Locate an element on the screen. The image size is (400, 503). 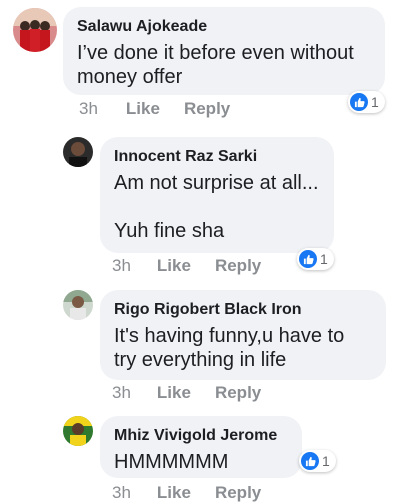
comment-author: Mhiz Vivigold Jerome is located at coordinates (201, 436).